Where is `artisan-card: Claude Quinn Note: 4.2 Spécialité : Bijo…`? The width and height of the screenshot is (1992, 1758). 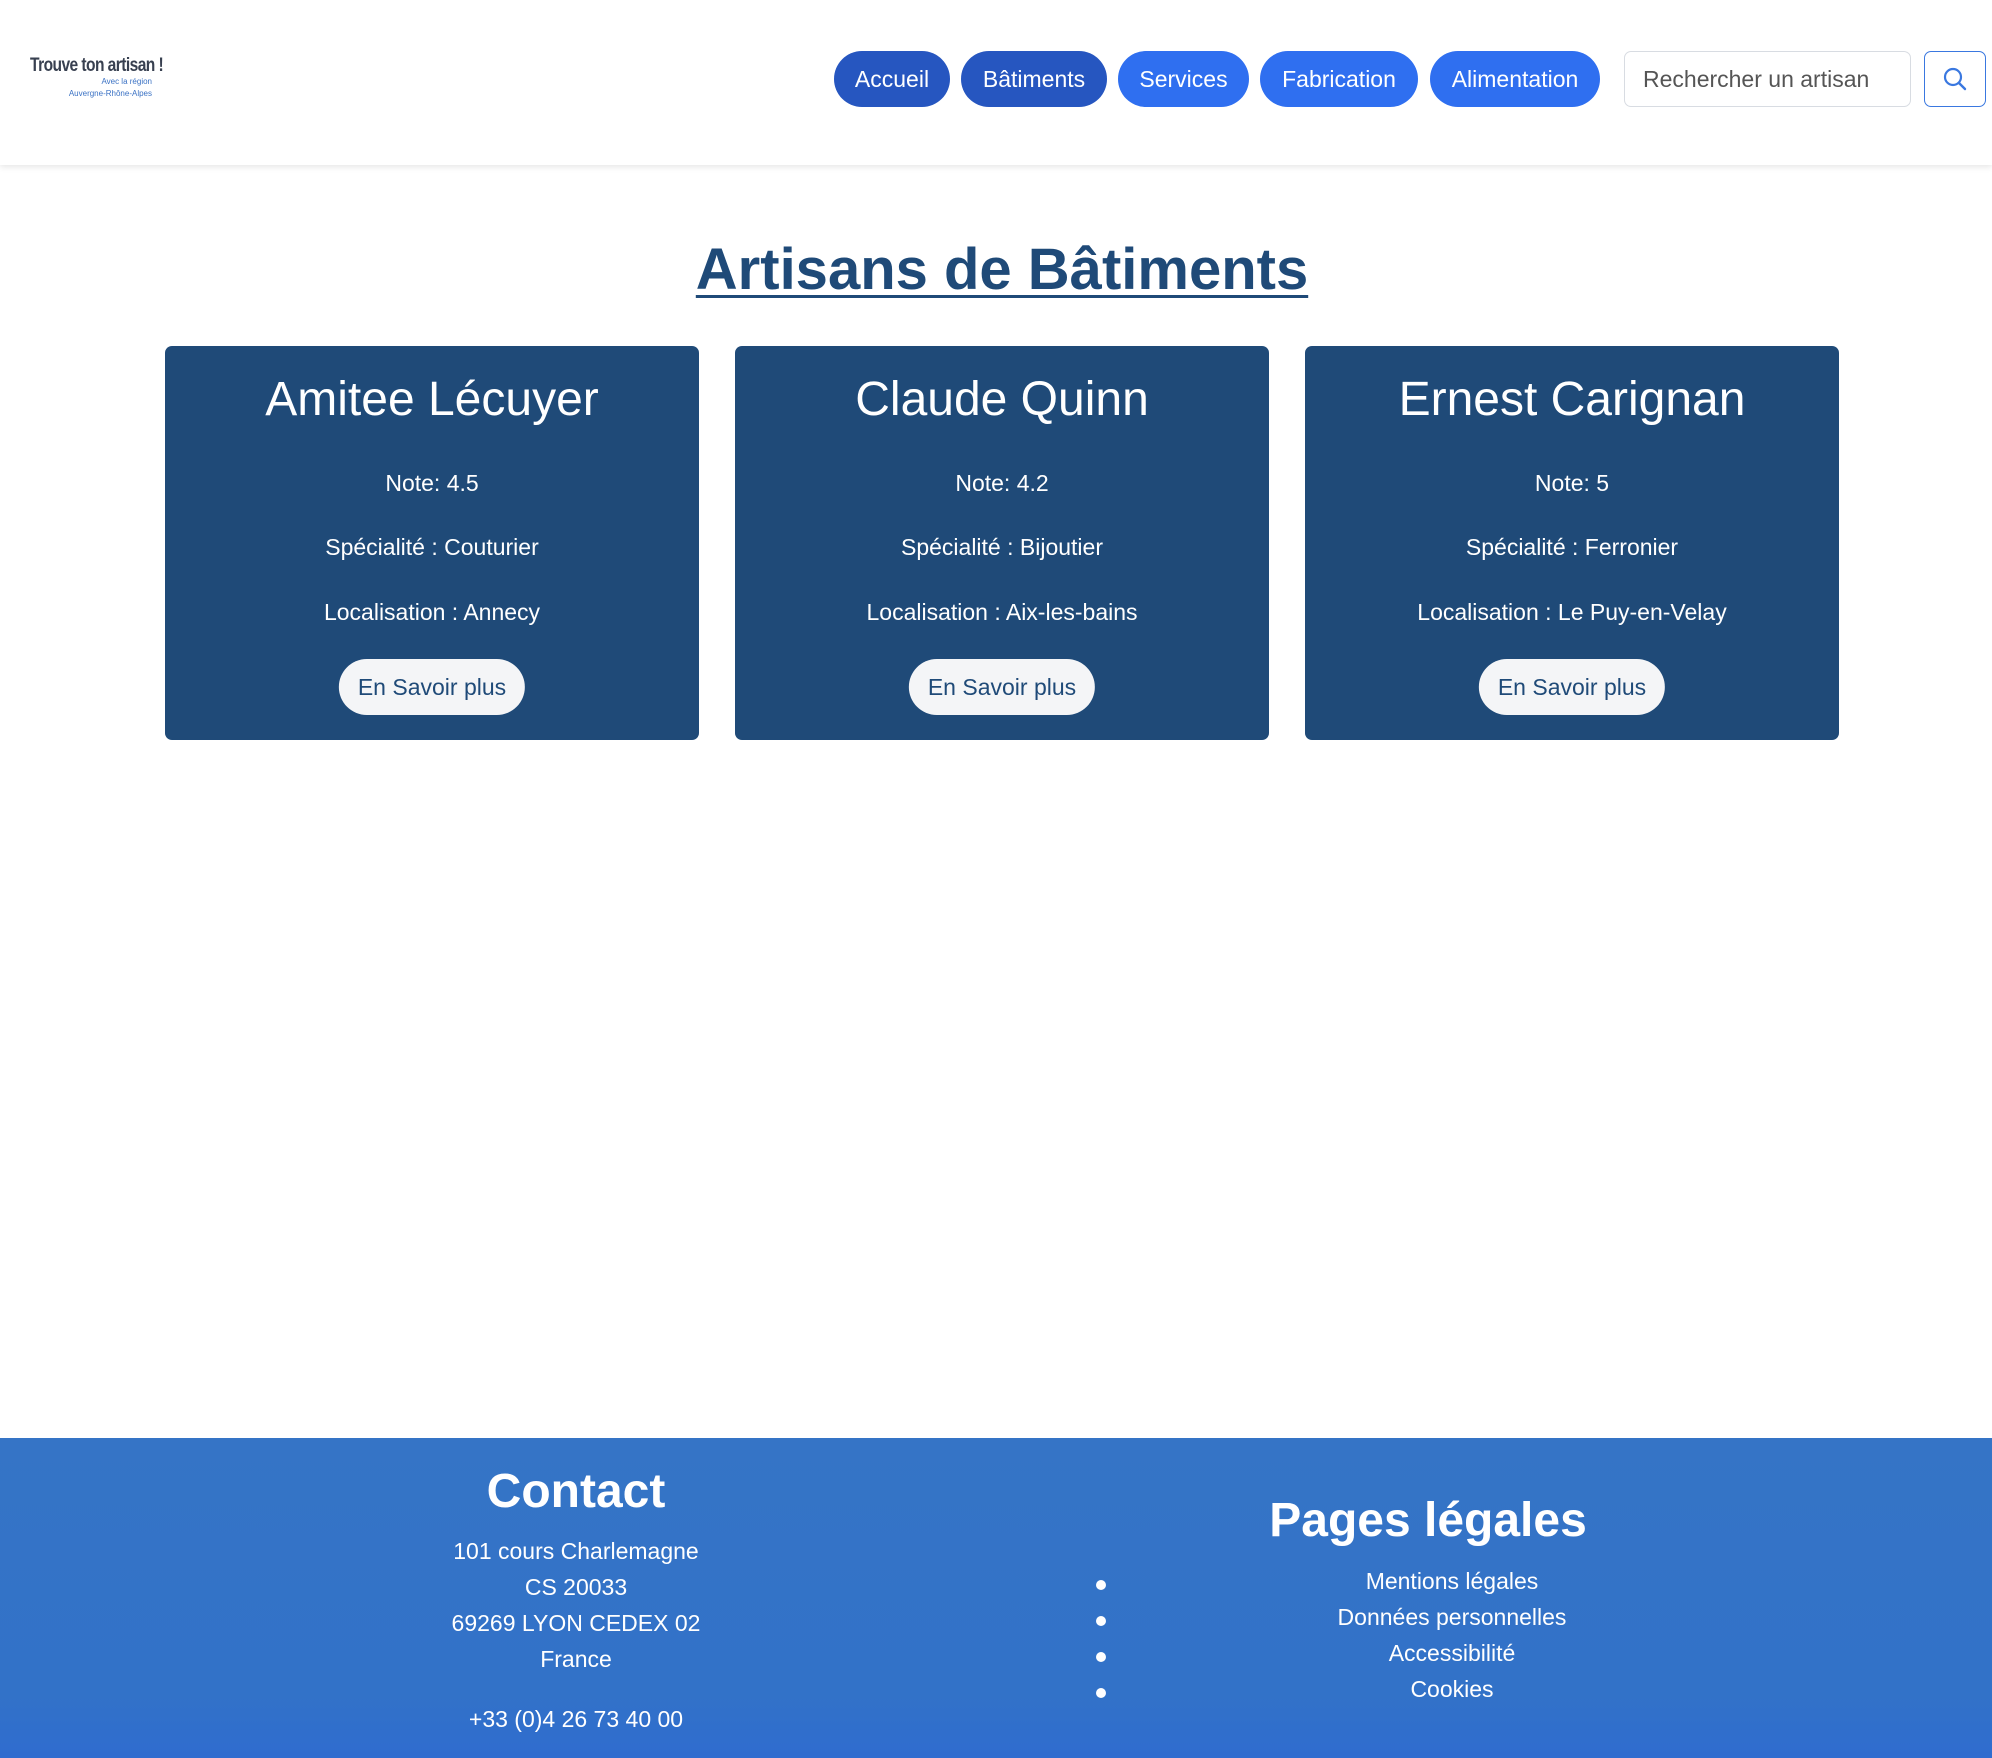 artisan-card: Claude Quinn Note: 4.2 Spécialité : Bijo… is located at coordinates (1002, 543).